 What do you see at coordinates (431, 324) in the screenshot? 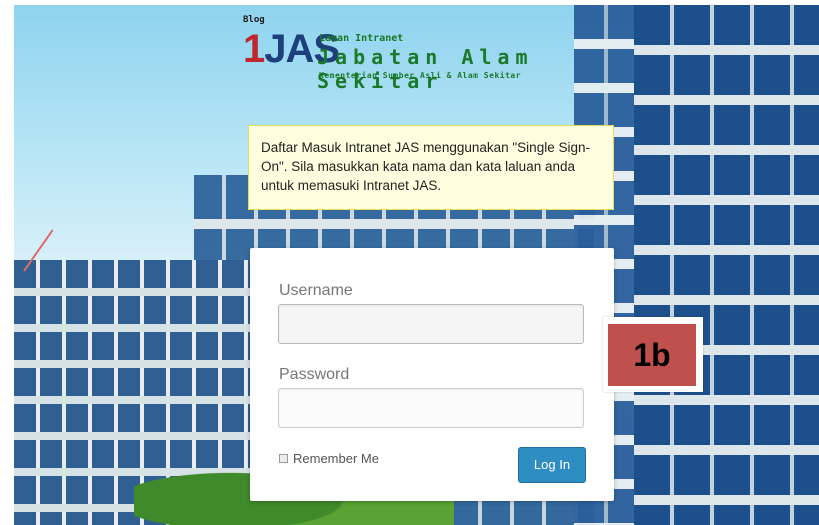
I see `username-input` at bounding box center [431, 324].